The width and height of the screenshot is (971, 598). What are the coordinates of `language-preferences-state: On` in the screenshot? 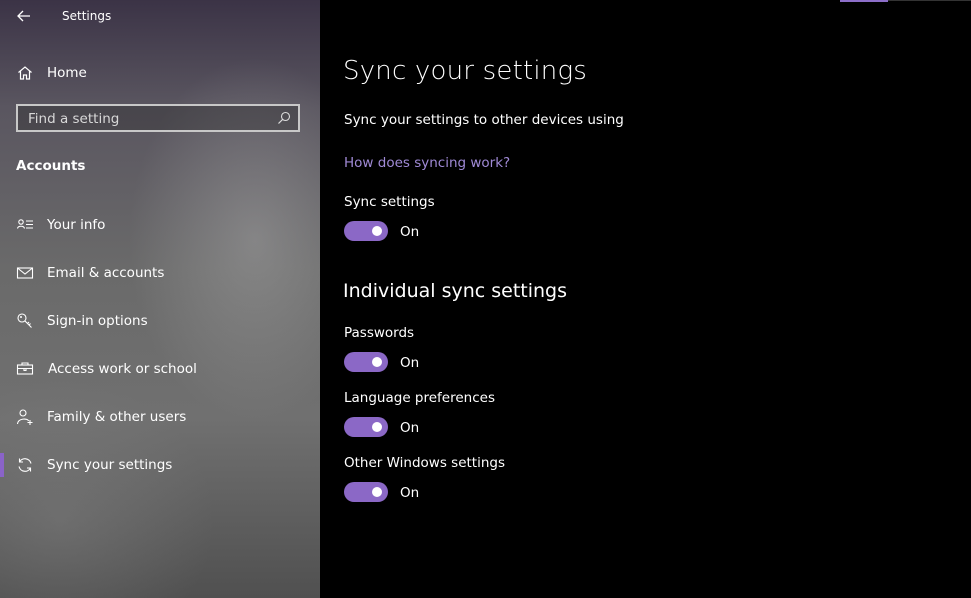 It's located at (410, 428).